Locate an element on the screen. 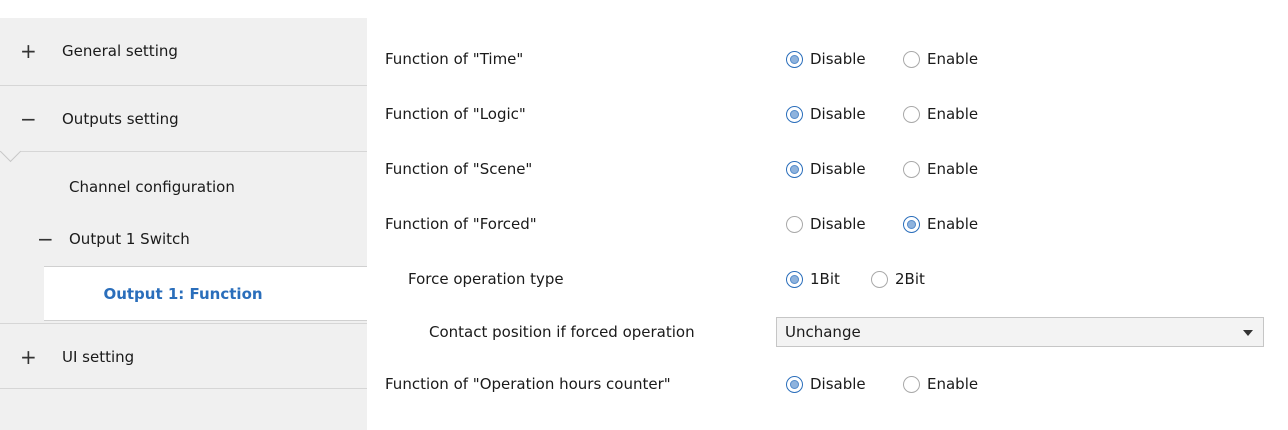 This screenshot has width=1288, height=430. radio-hours-counter-enable: Enable is located at coordinates (940, 384).